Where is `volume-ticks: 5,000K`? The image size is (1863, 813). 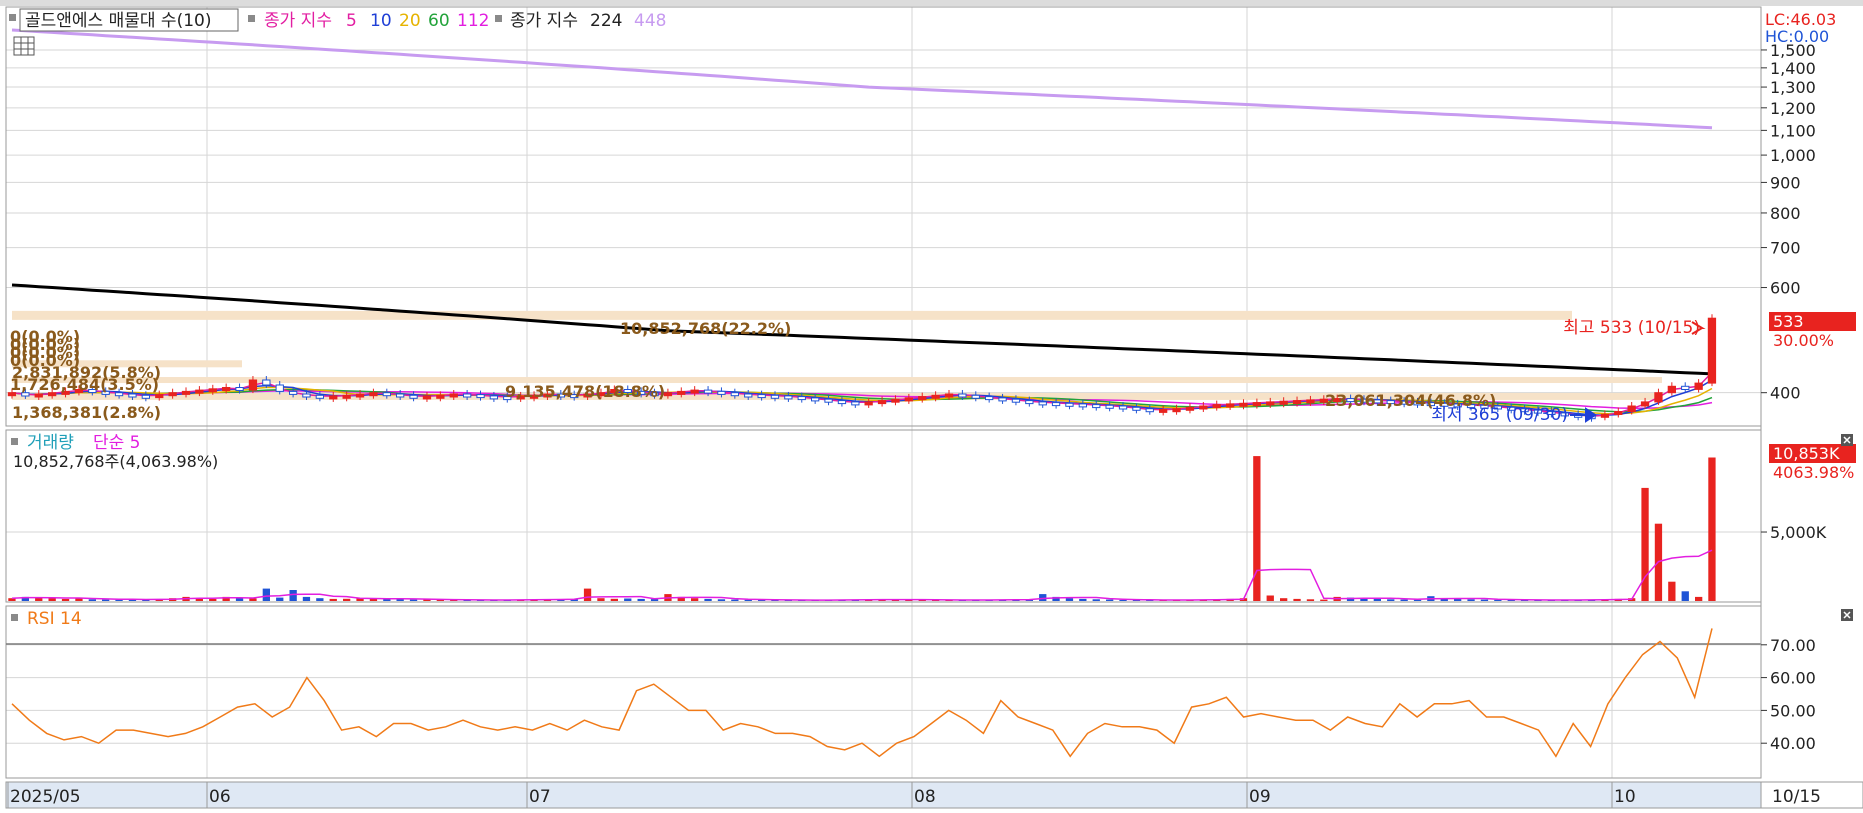 volume-ticks: 5,000K is located at coordinates (1794, 532).